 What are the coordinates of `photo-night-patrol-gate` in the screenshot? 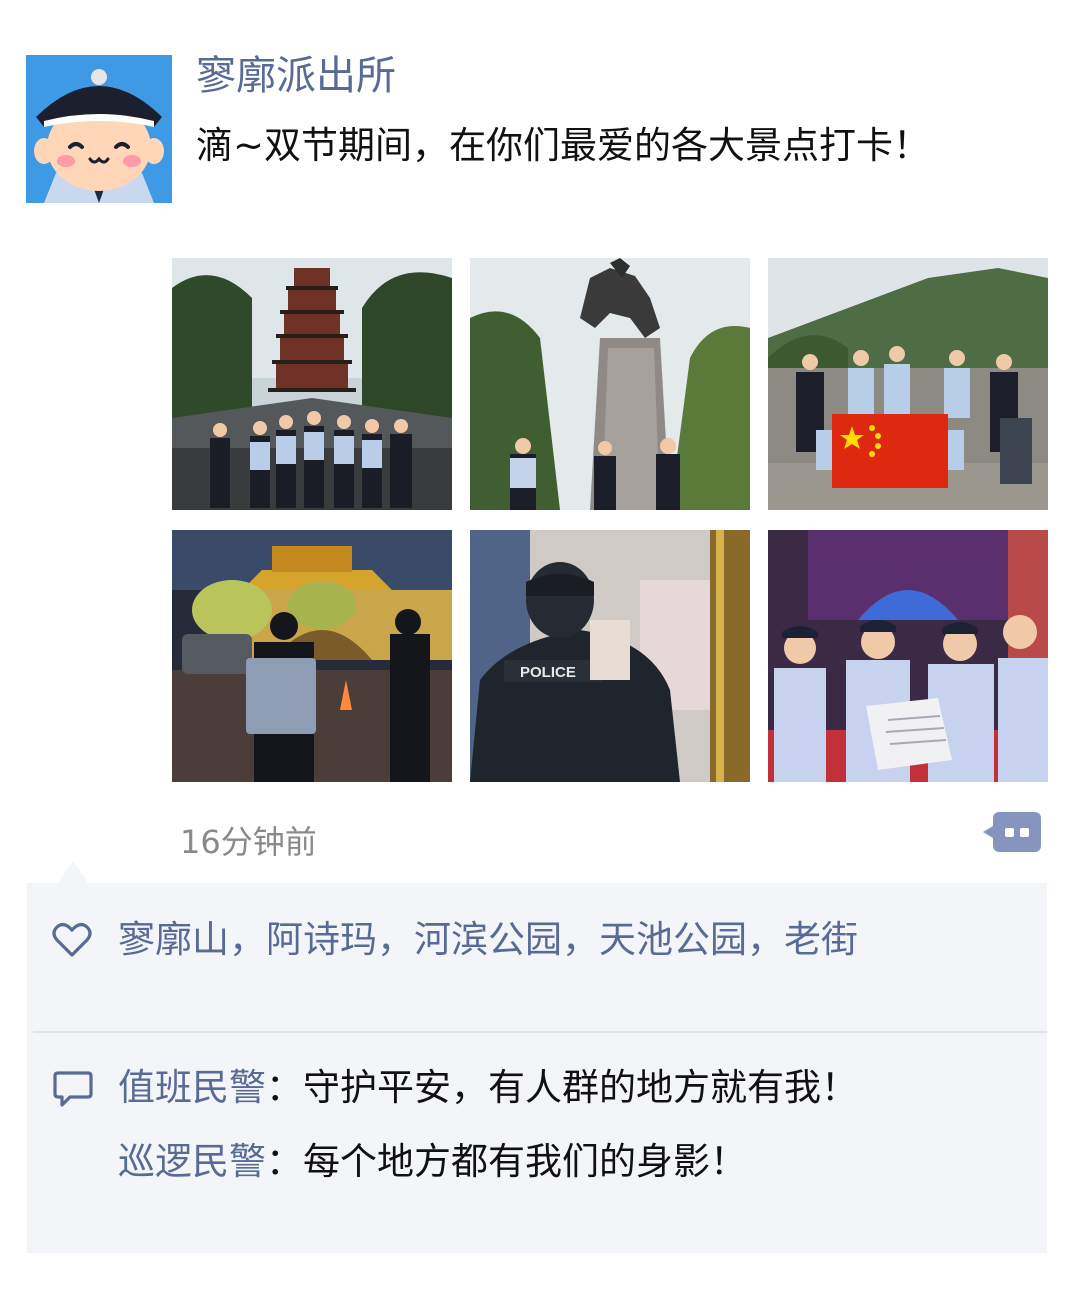 It's located at (312, 656).